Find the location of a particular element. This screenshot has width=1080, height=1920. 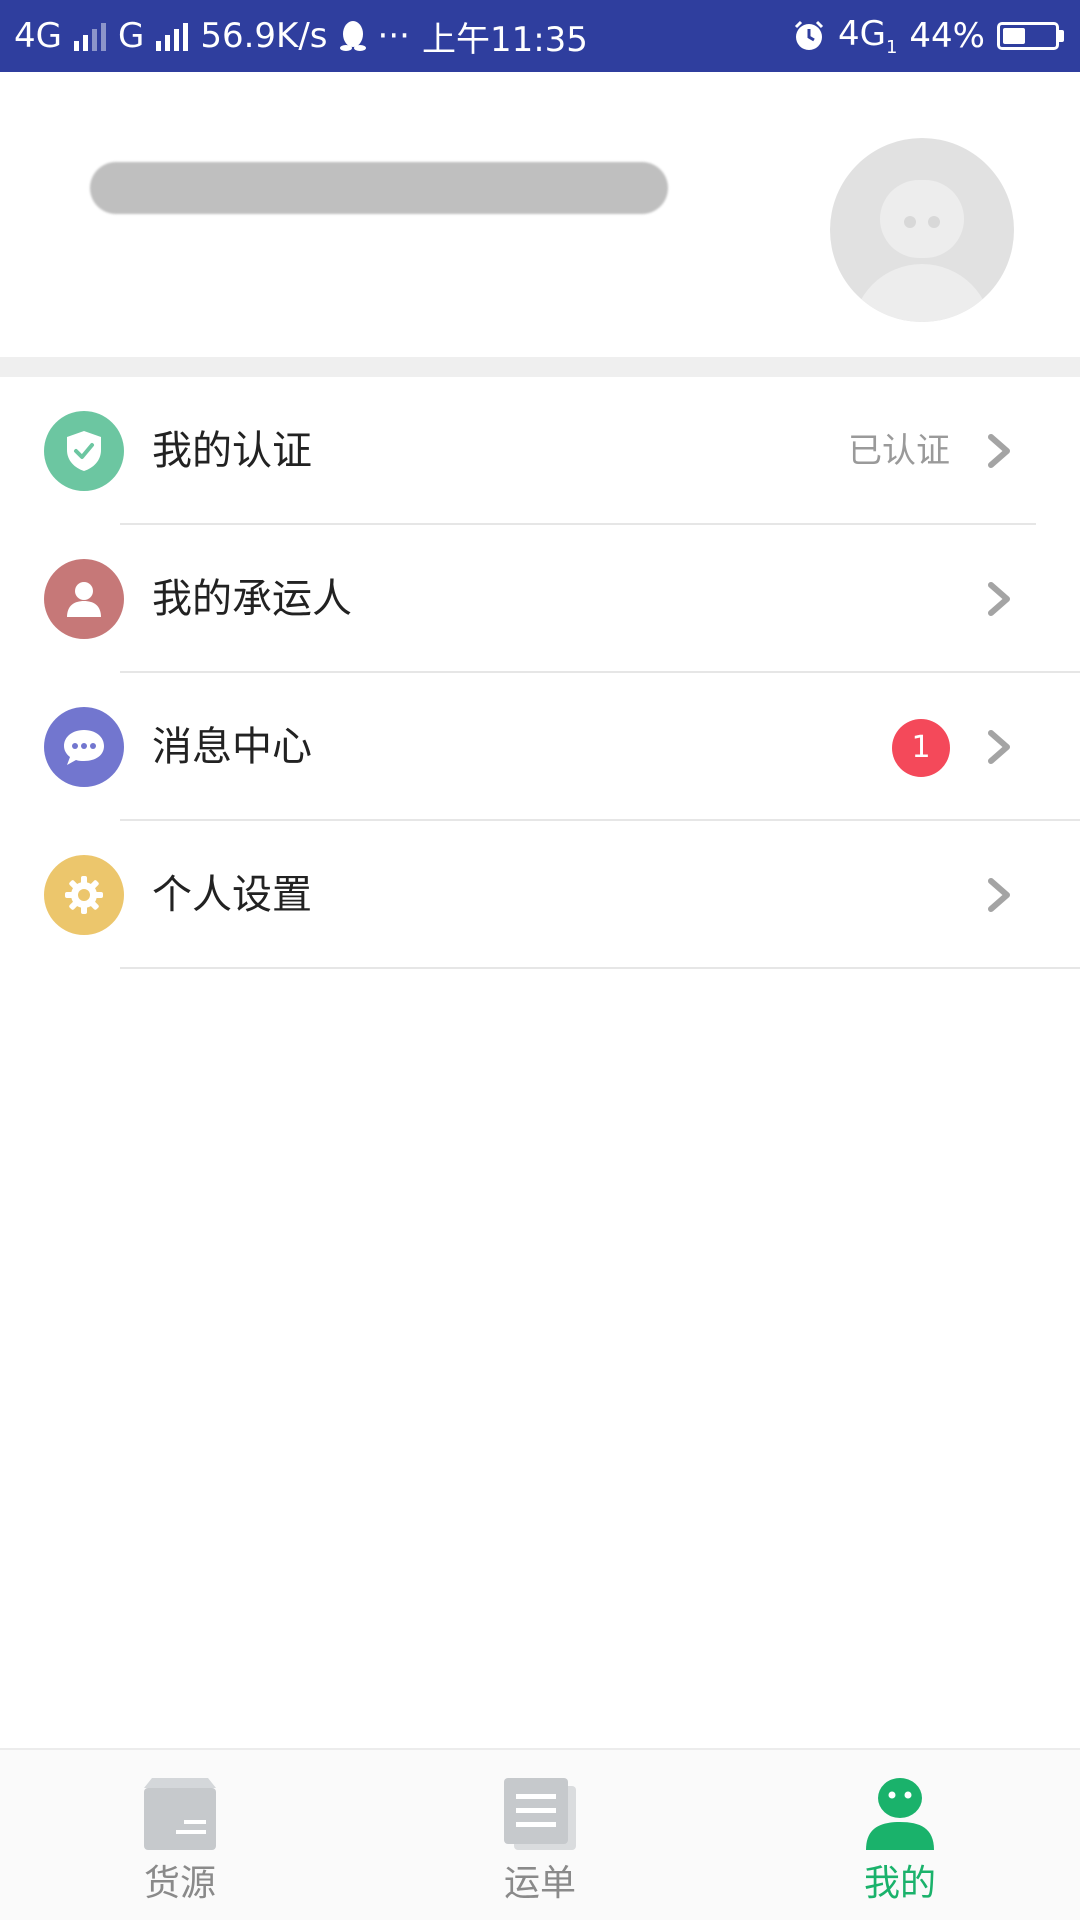

avatar-head is located at coordinates (922, 219).